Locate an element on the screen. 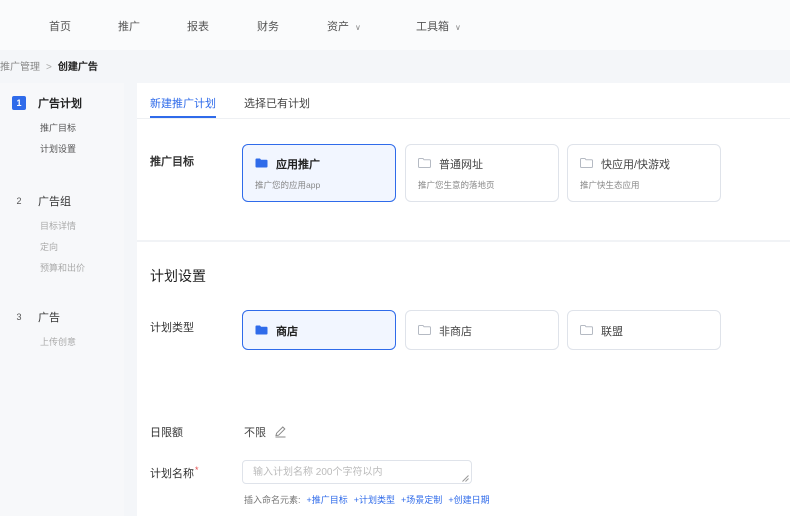 The width and height of the screenshot is (790, 516). plan-name-label-row: 计划名称* is located at coordinates (174, 473).